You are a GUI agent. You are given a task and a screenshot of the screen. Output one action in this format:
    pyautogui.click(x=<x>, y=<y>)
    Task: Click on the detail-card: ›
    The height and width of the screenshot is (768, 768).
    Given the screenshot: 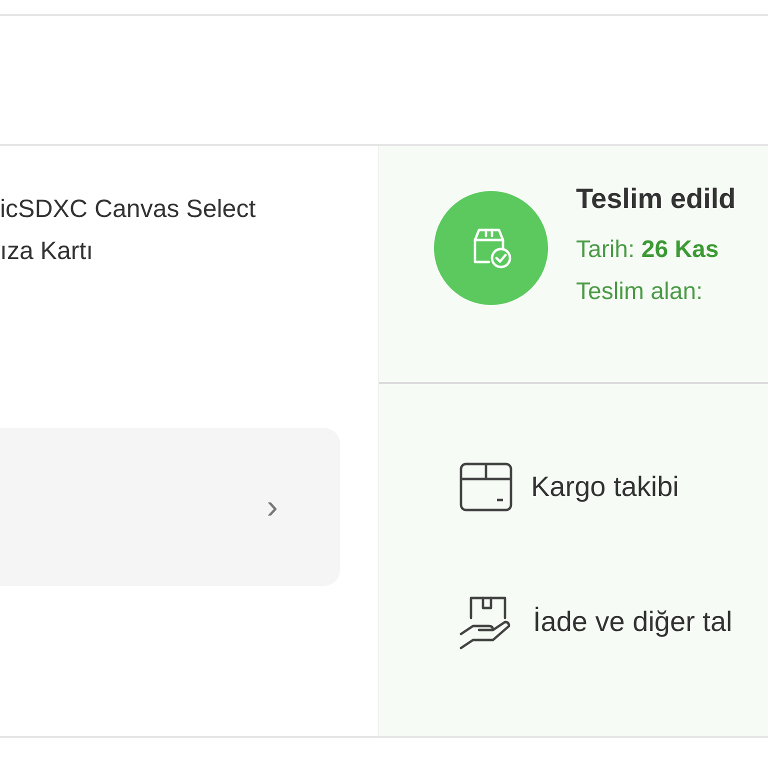 What is the action you would take?
    pyautogui.click(x=170, y=507)
    